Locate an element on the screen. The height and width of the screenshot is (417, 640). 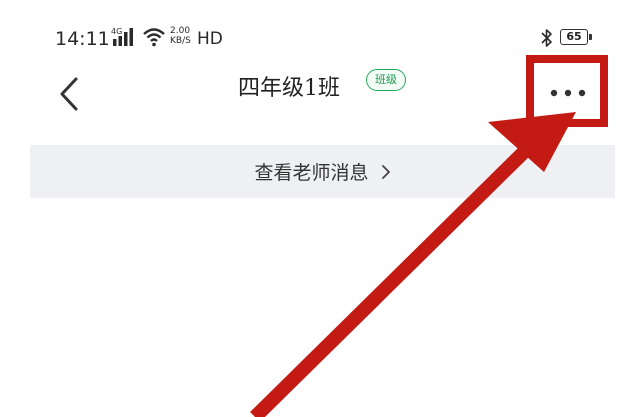
chevron-right-icon is located at coordinates (385, 171).